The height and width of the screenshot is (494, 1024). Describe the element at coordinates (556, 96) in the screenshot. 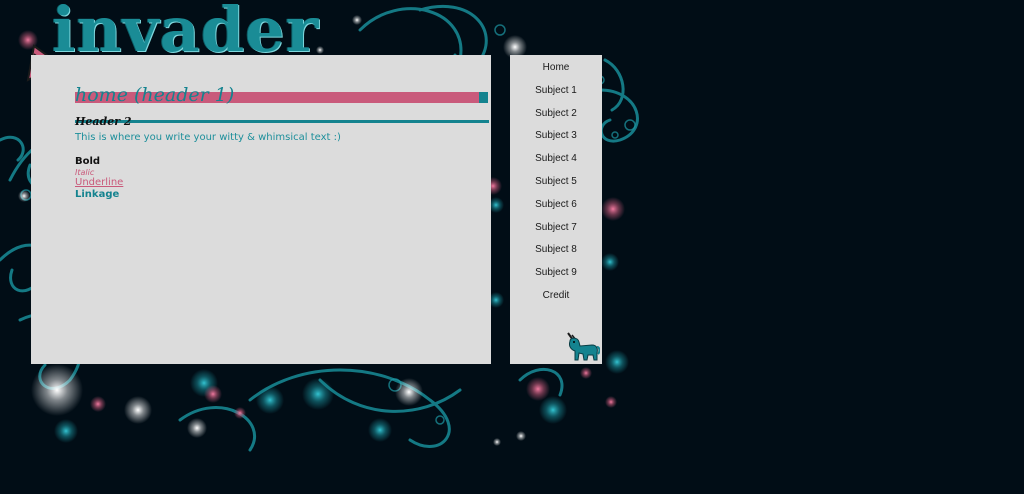

I see `nav-item-subject-1: Subject 1` at that location.